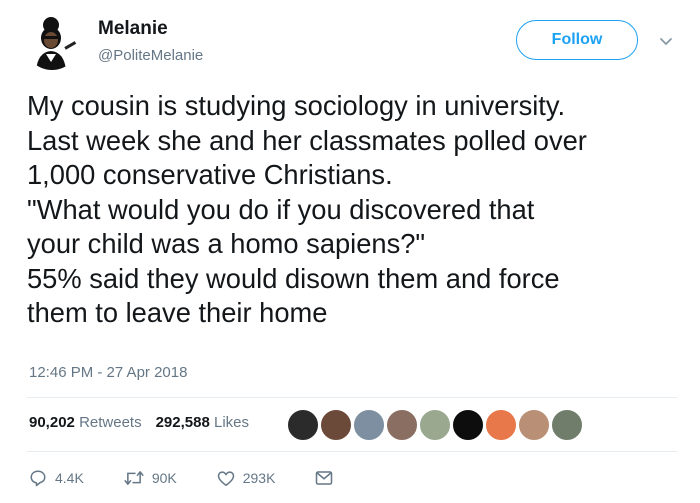  Describe the element at coordinates (225, 478) in the screenshot. I see `heart-icon` at that location.